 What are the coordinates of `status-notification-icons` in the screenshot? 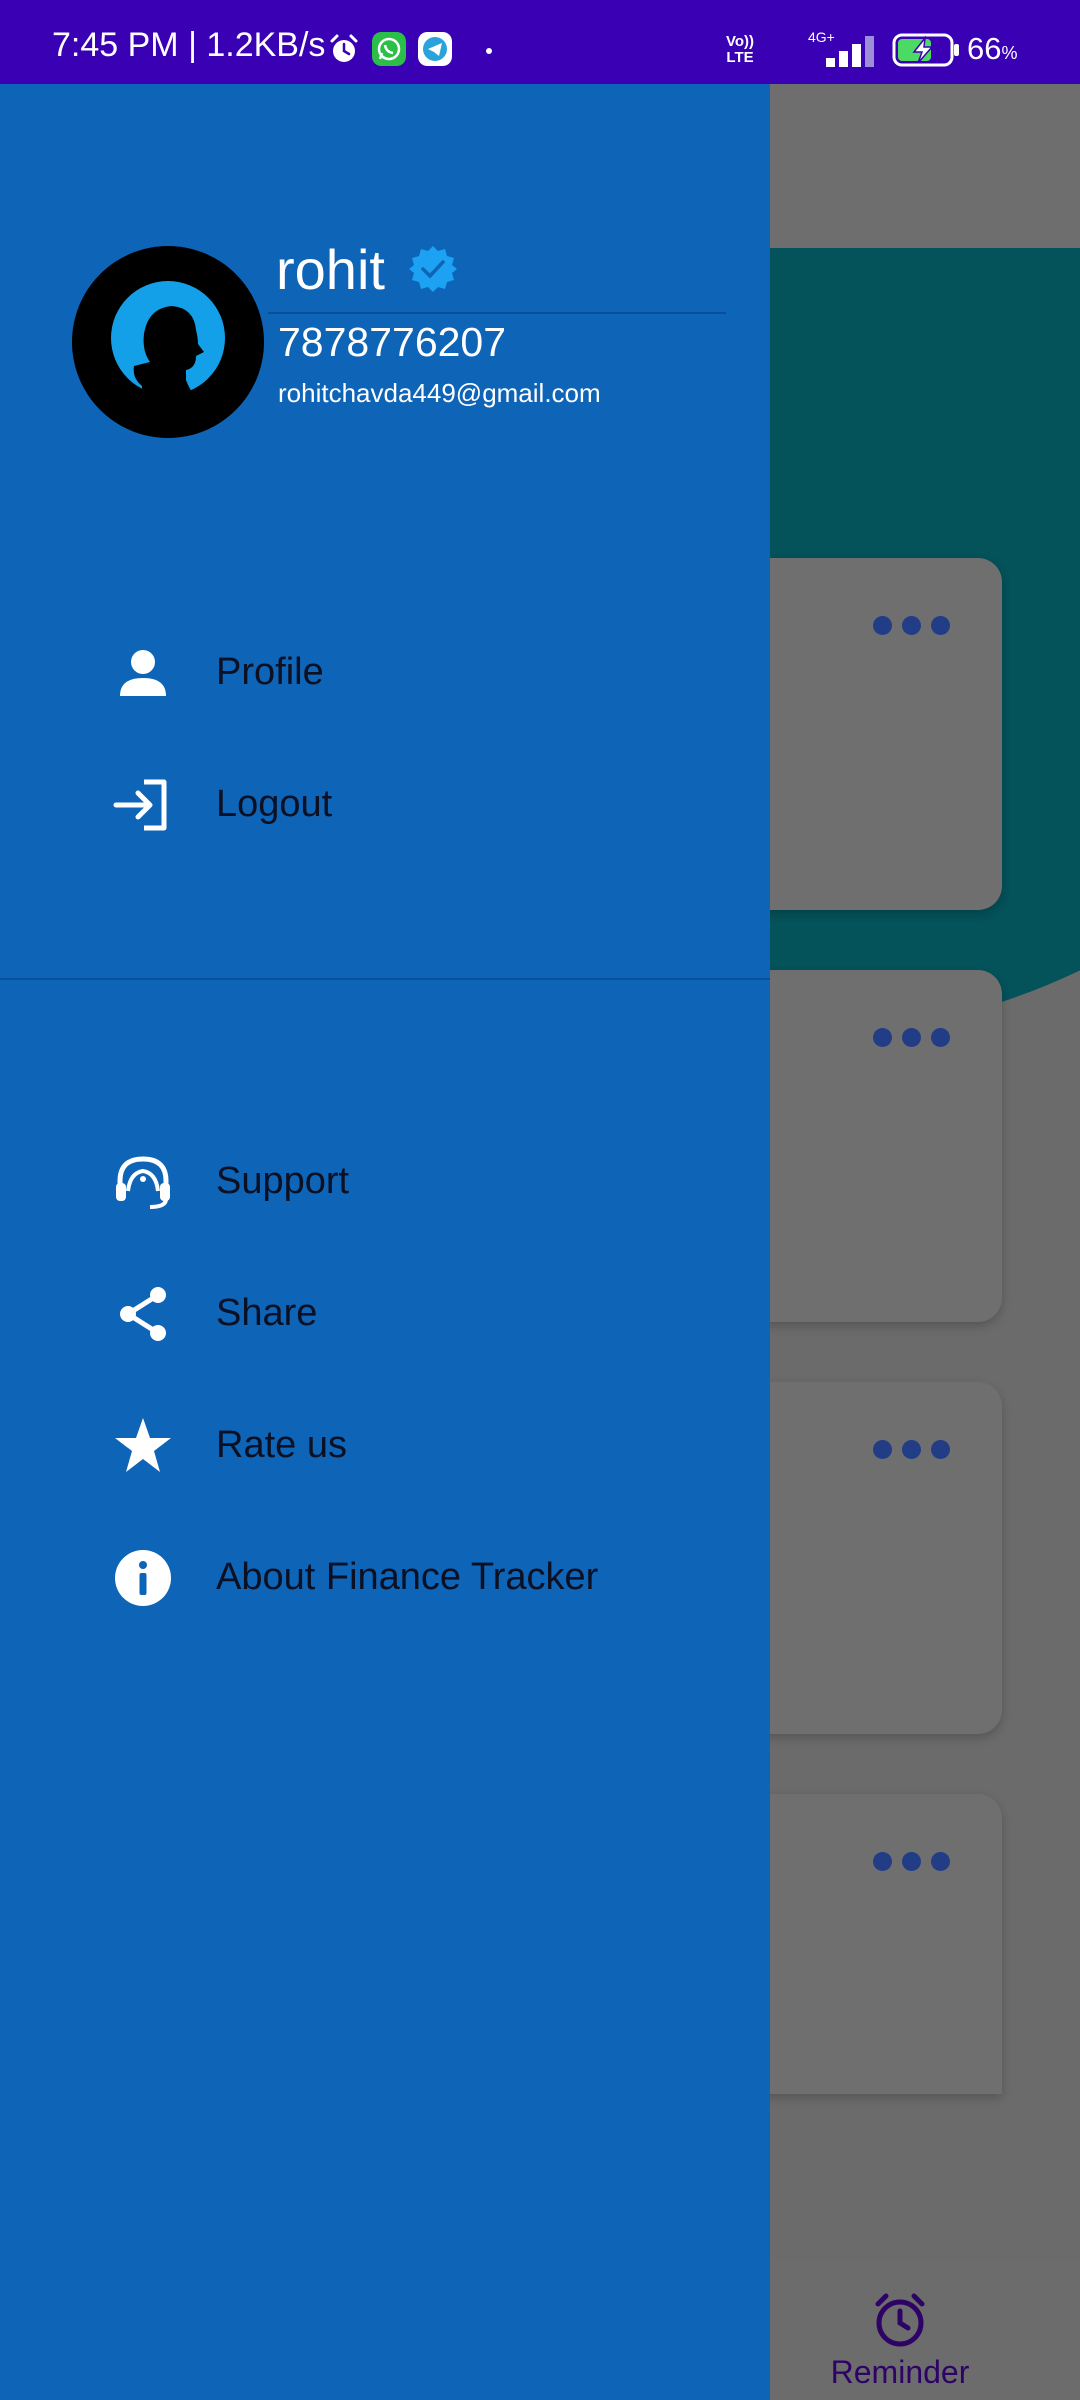 It's located at (390, 49).